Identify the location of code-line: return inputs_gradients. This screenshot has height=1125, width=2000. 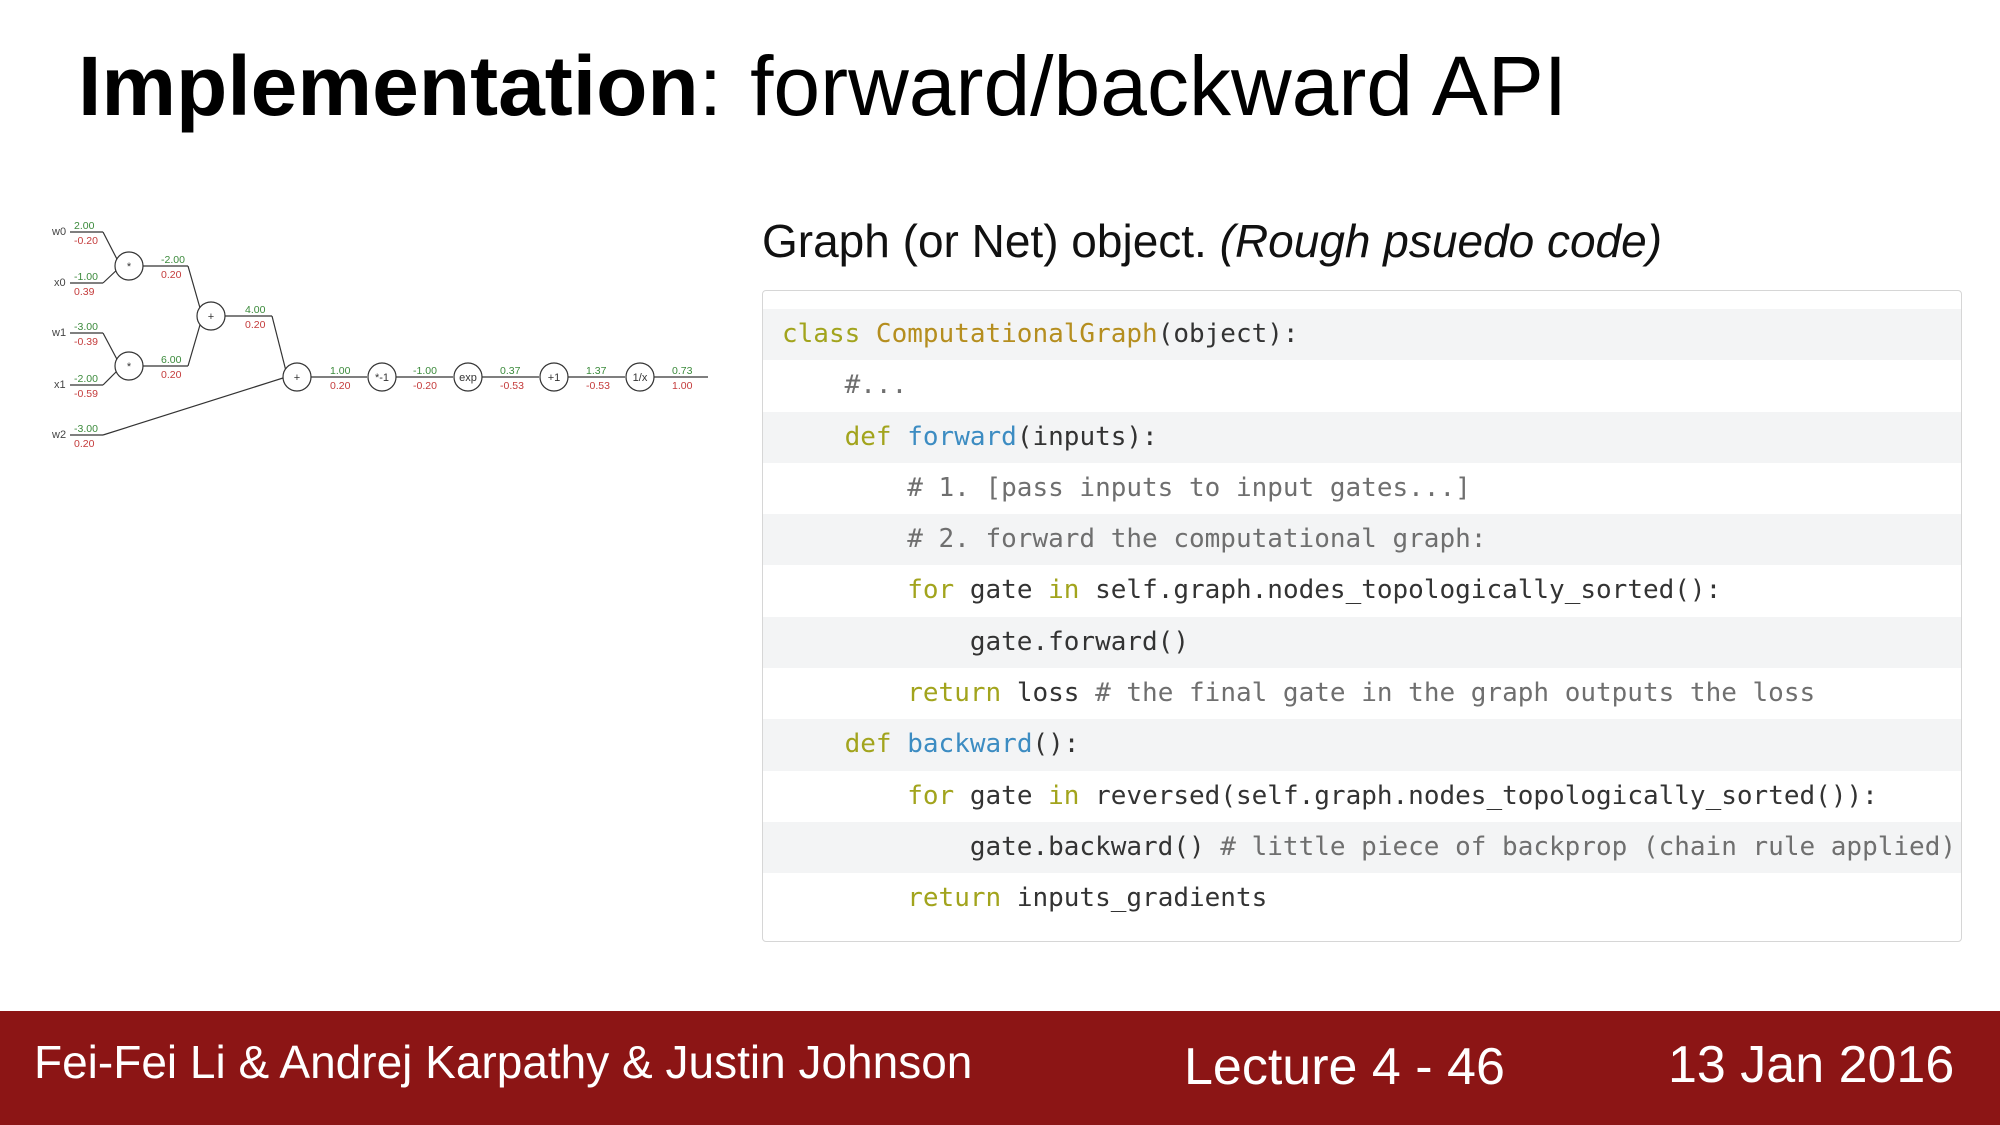
(1362, 898).